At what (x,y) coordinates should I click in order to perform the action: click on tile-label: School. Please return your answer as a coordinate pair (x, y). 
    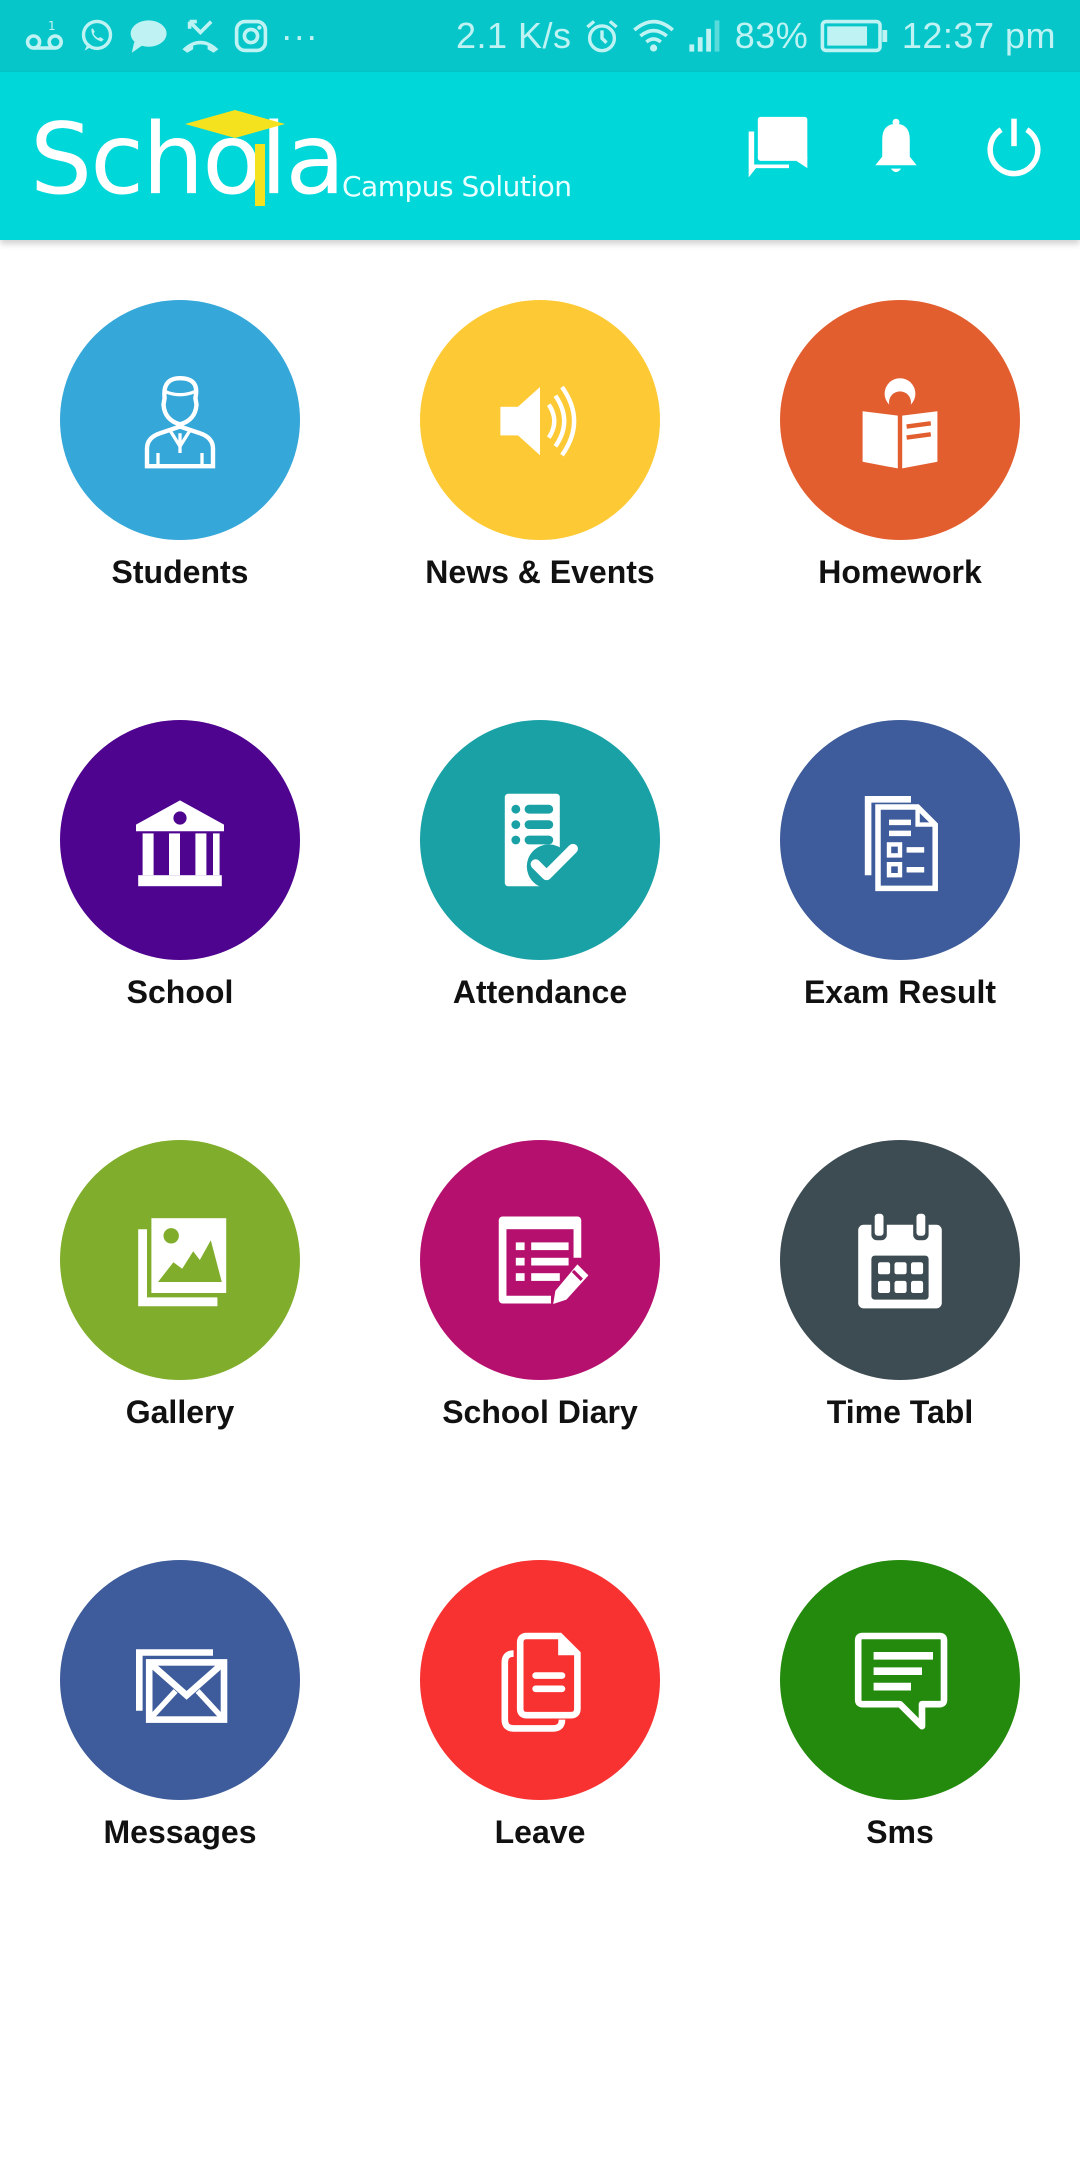
    Looking at the image, I should click on (180, 992).